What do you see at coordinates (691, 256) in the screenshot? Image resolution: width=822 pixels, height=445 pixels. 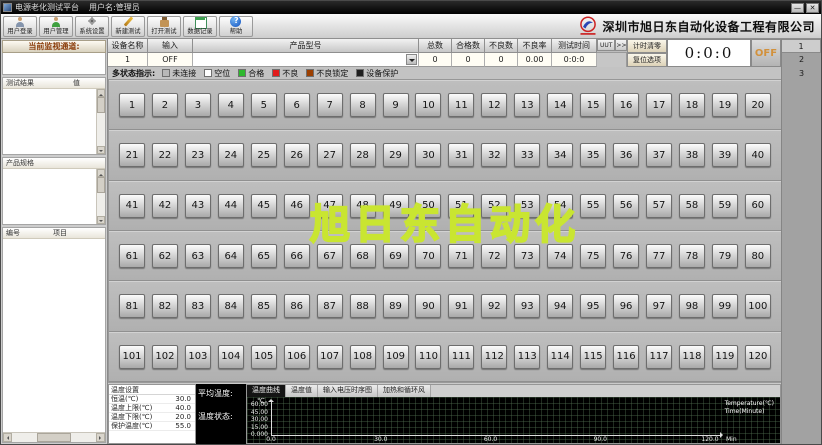 I see `channel-button-78: 78` at bounding box center [691, 256].